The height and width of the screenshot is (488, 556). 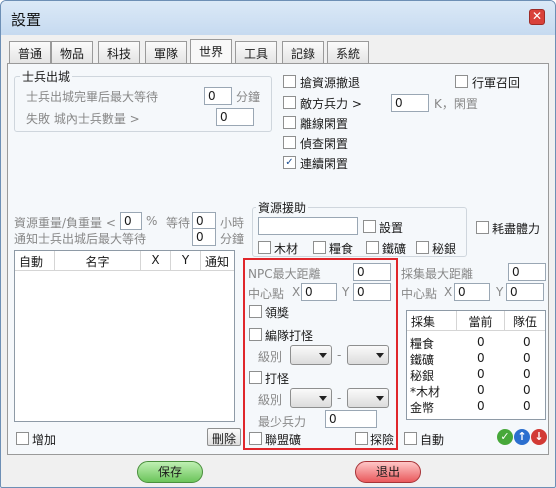 What do you see at coordinates (72, 52) in the screenshot?
I see `tab-items: 物品` at bounding box center [72, 52].